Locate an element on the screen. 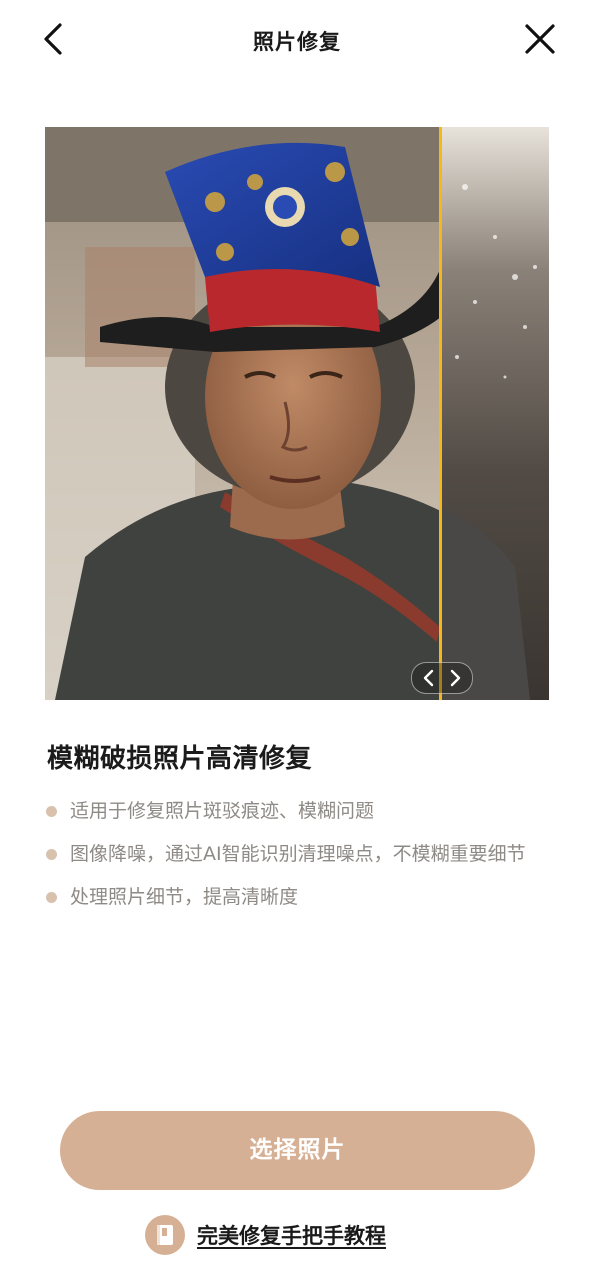 The width and height of the screenshot is (594, 1280). feature-item-text: 处理照片细节，提高清晰度 is located at coordinates (184, 897).